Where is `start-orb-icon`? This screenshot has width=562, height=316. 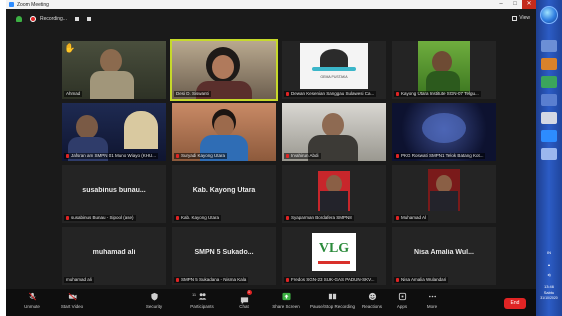
start-orb-icon is located at coordinates (549, 15).